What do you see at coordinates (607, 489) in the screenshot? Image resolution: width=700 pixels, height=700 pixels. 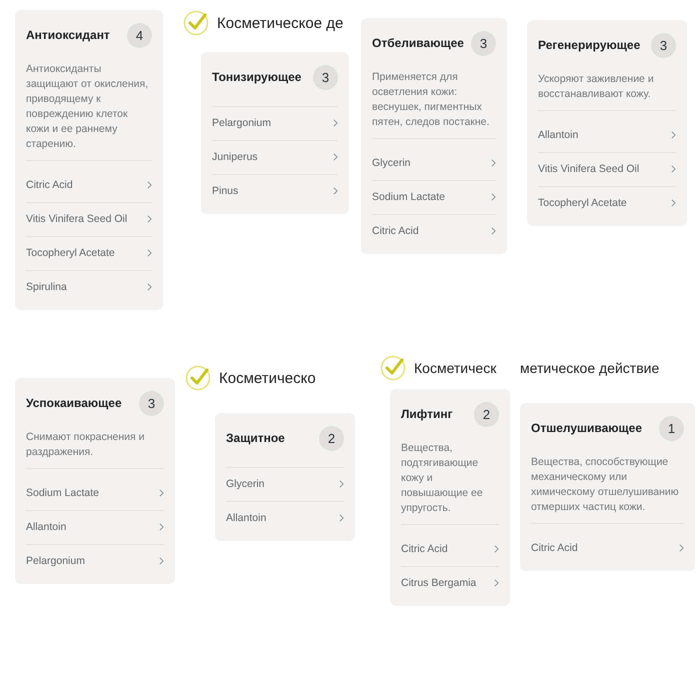 I see `category-description: Вещества, способствующие механическому или химическому отшелушиванию отмерших частиц кожи.` at bounding box center [607, 489].